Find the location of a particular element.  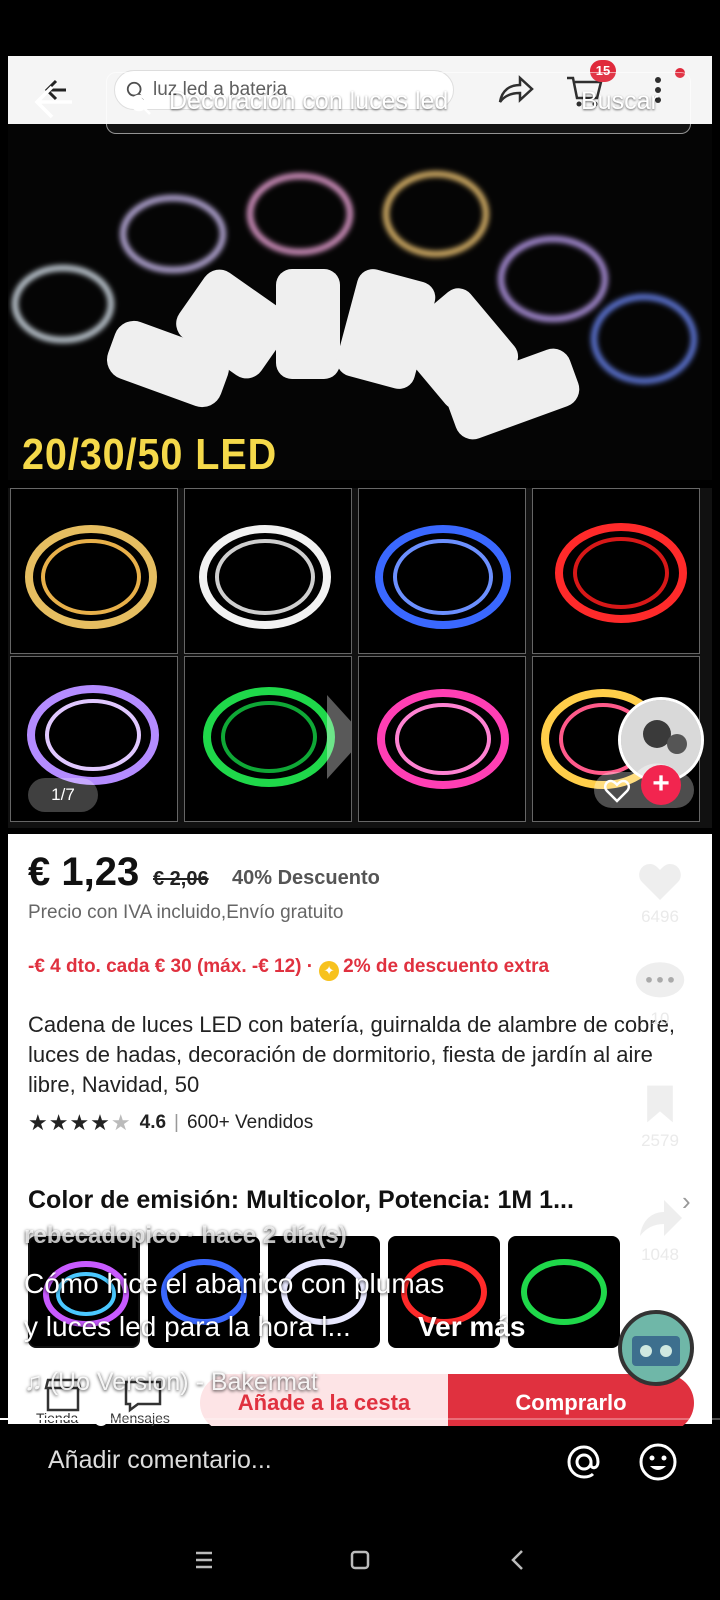

recent-apps-icon is located at coordinates (204, 1560).